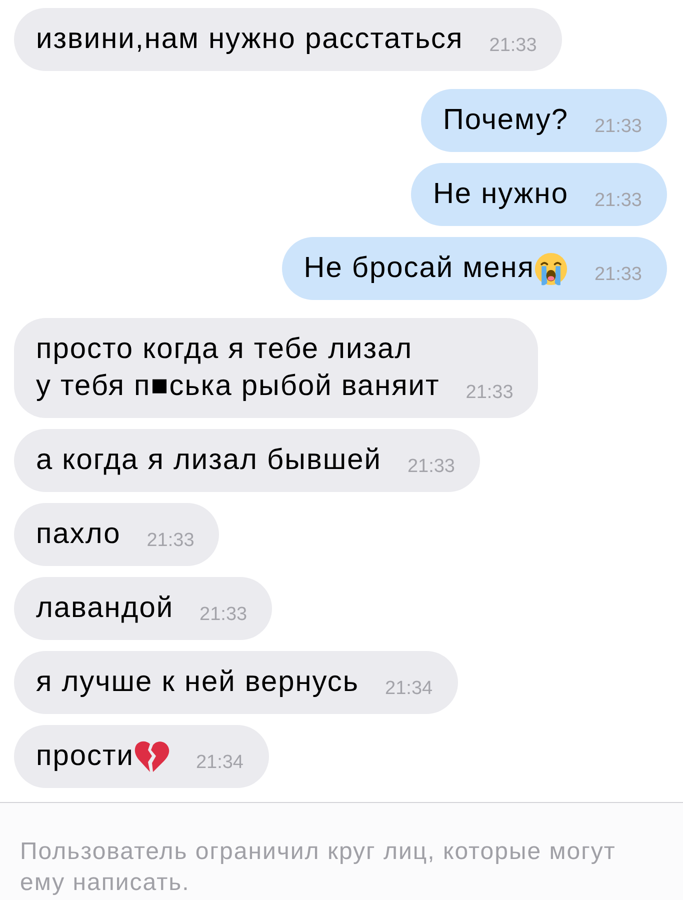  Describe the element at coordinates (238, 368) in the screenshot. I see `message-text: просто когда я тебе лизал у тебя п■ська рыбой ваняит` at that location.